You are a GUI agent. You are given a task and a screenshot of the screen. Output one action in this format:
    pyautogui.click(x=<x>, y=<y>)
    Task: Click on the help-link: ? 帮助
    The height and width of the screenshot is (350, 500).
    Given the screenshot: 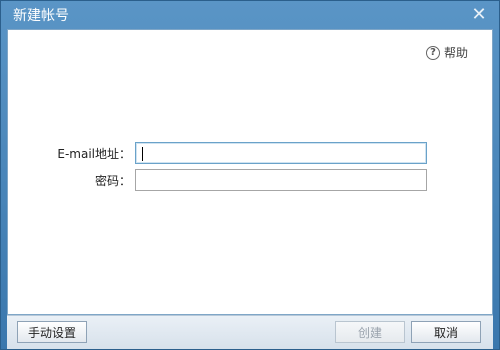 What is the action you would take?
    pyautogui.click(x=446, y=52)
    